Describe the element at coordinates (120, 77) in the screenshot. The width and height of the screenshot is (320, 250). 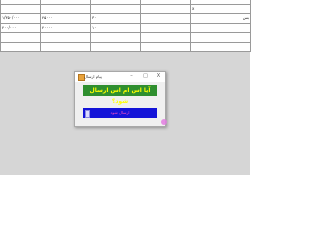
I see `dialog-titlebar: پیام ارسال – □ X` at that location.